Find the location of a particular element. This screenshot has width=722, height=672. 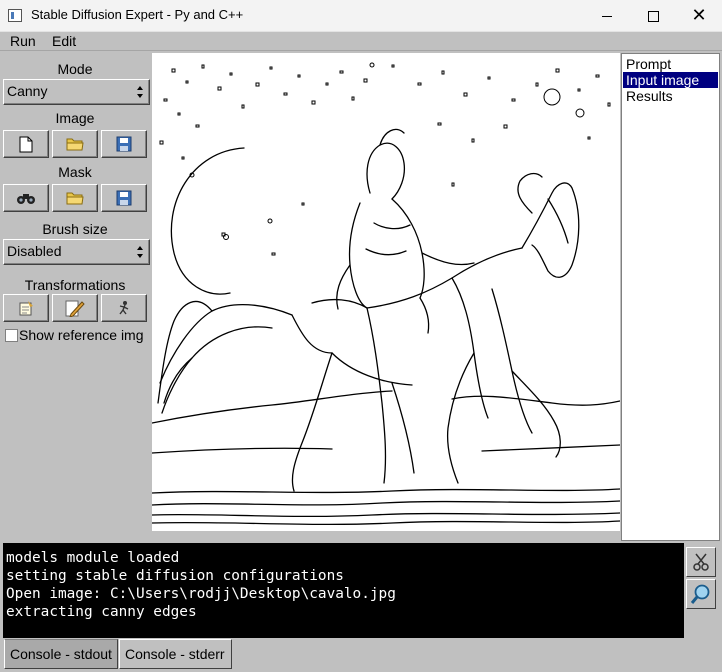

brush-size-select: Disabled is located at coordinates (76, 252).